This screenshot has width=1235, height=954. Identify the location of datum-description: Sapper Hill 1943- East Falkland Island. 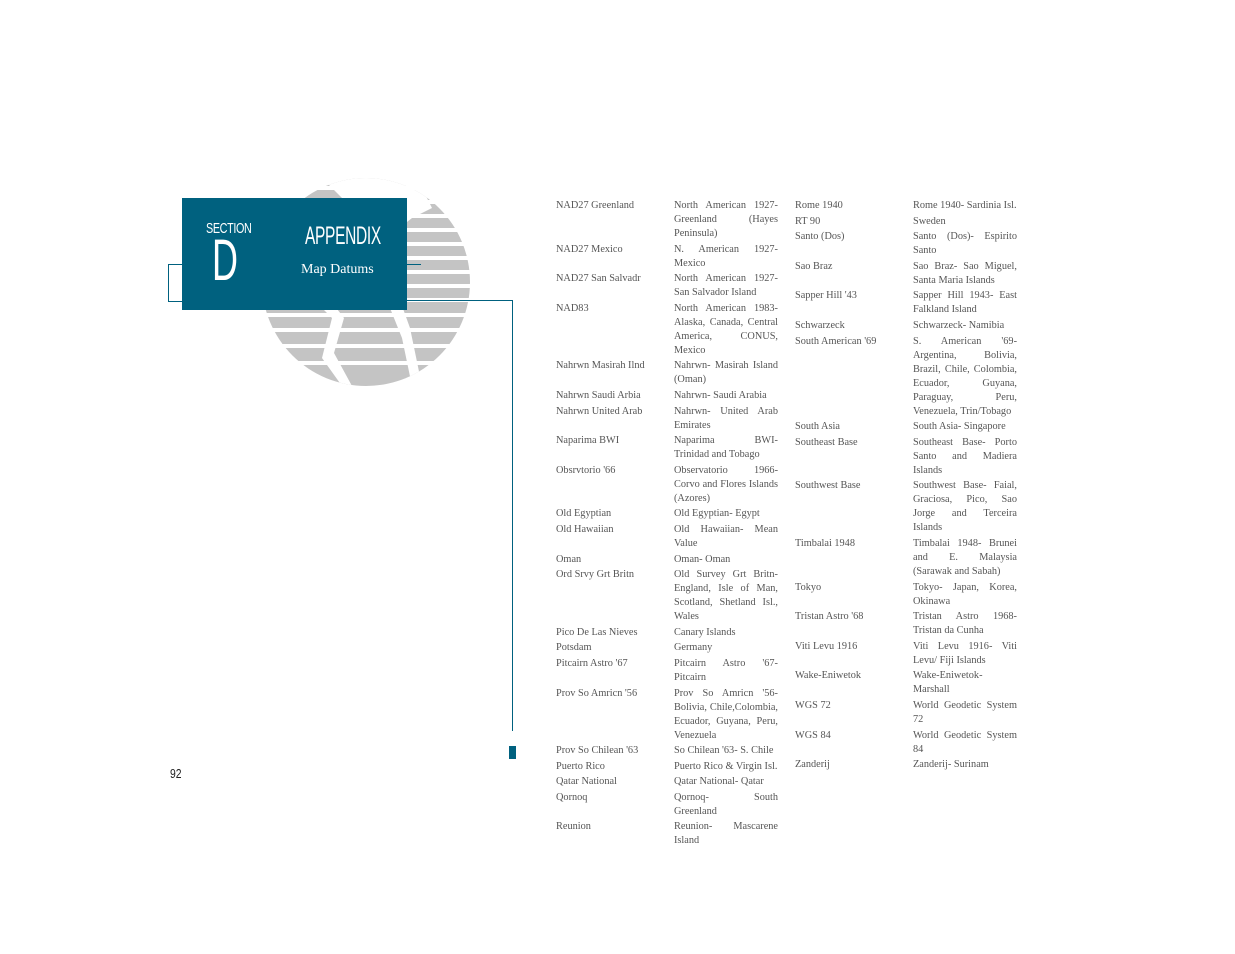
(965, 303).